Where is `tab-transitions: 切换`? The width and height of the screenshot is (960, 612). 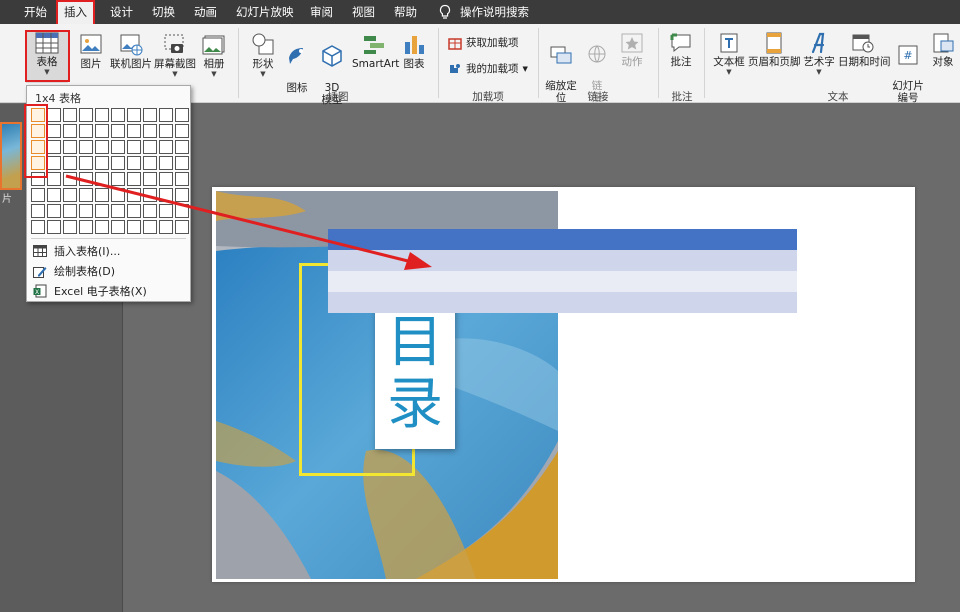 tab-transitions: 切换 is located at coordinates (163, 12).